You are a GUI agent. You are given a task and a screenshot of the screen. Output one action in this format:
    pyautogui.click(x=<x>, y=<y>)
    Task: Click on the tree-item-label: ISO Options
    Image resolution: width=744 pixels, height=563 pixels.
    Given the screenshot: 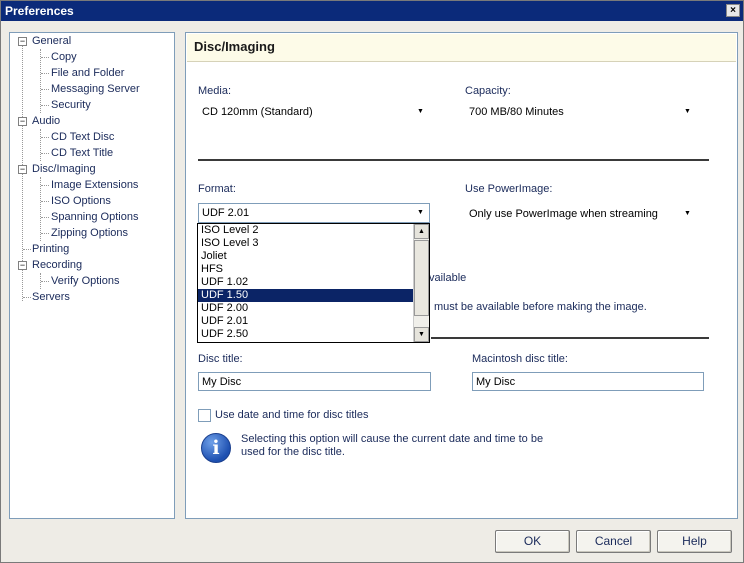 What is the action you would take?
    pyautogui.click(x=81, y=201)
    